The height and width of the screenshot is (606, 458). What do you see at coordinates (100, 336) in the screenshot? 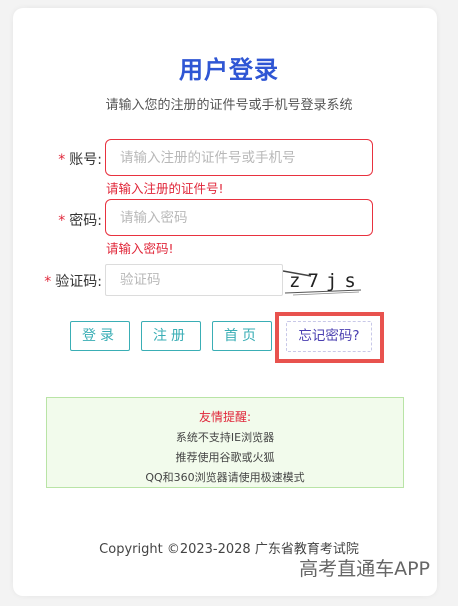
I see `login-button: 登录` at bounding box center [100, 336].